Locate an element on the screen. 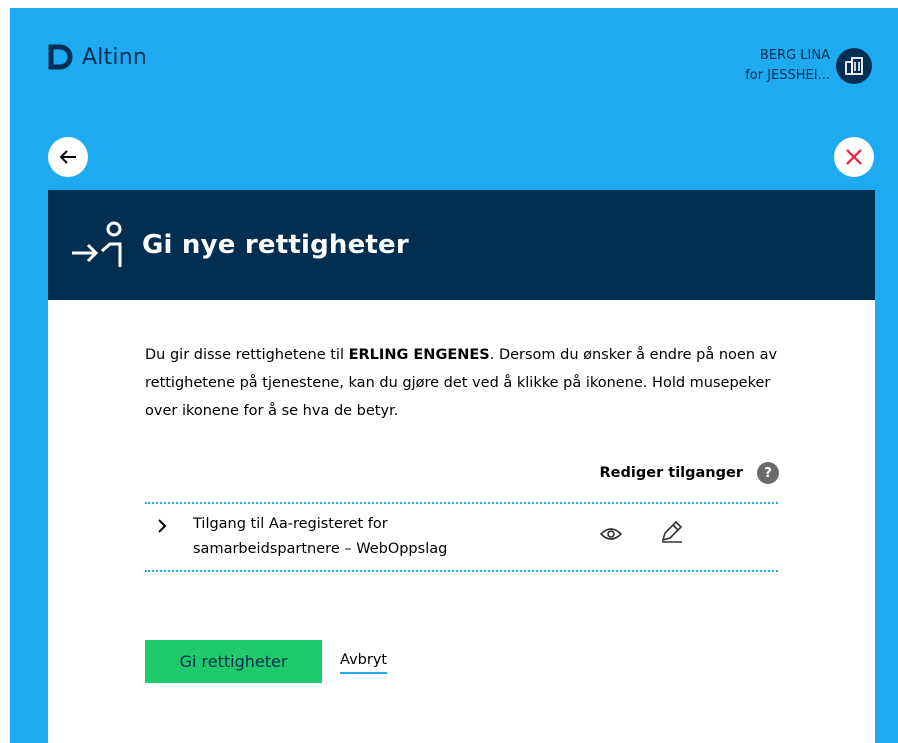 This screenshot has width=898, height=743. page-title: Gi nye rettigheter is located at coordinates (275, 245).